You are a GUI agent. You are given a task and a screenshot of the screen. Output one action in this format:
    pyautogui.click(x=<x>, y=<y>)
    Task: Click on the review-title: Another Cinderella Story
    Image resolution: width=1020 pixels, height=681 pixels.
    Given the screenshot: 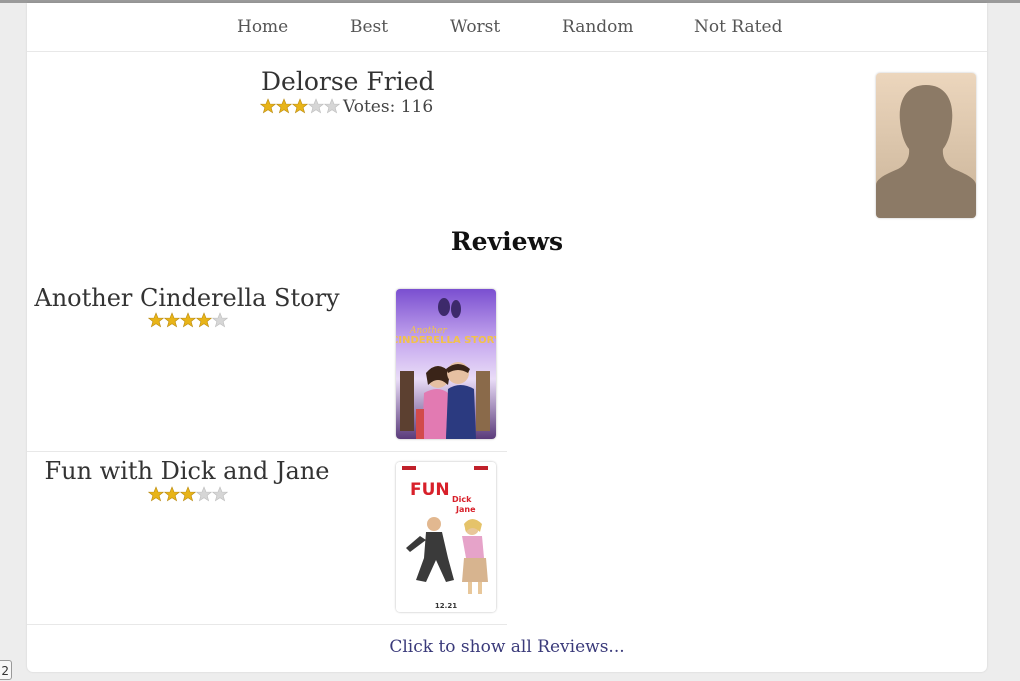 What is the action you would take?
    pyautogui.click(x=187, y=298)
    